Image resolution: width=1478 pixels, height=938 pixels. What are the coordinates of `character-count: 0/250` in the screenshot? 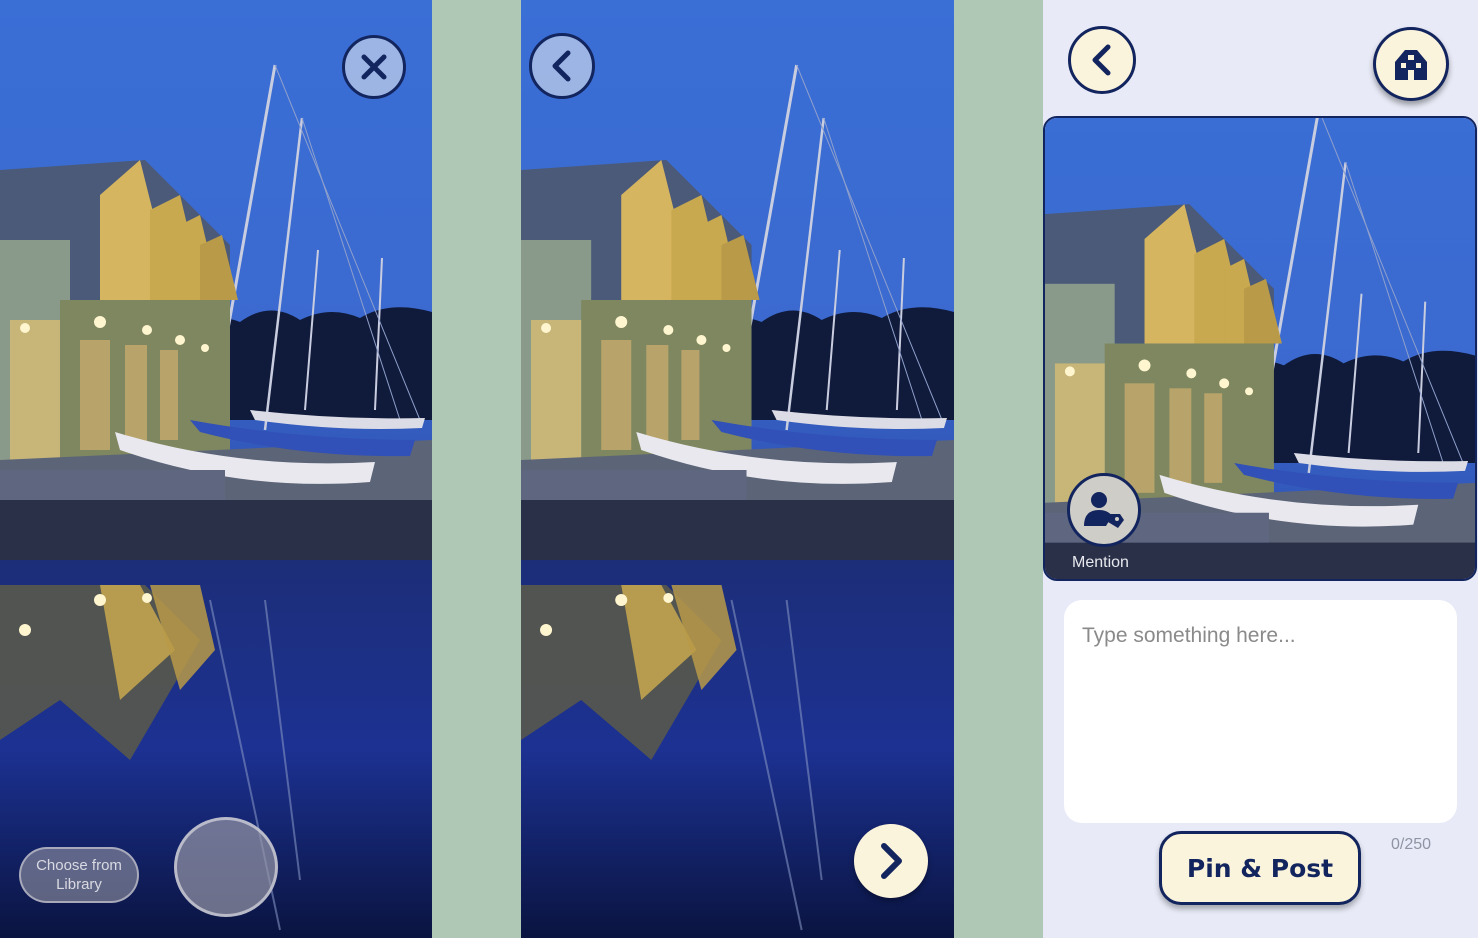 It's located at (1411, 844).